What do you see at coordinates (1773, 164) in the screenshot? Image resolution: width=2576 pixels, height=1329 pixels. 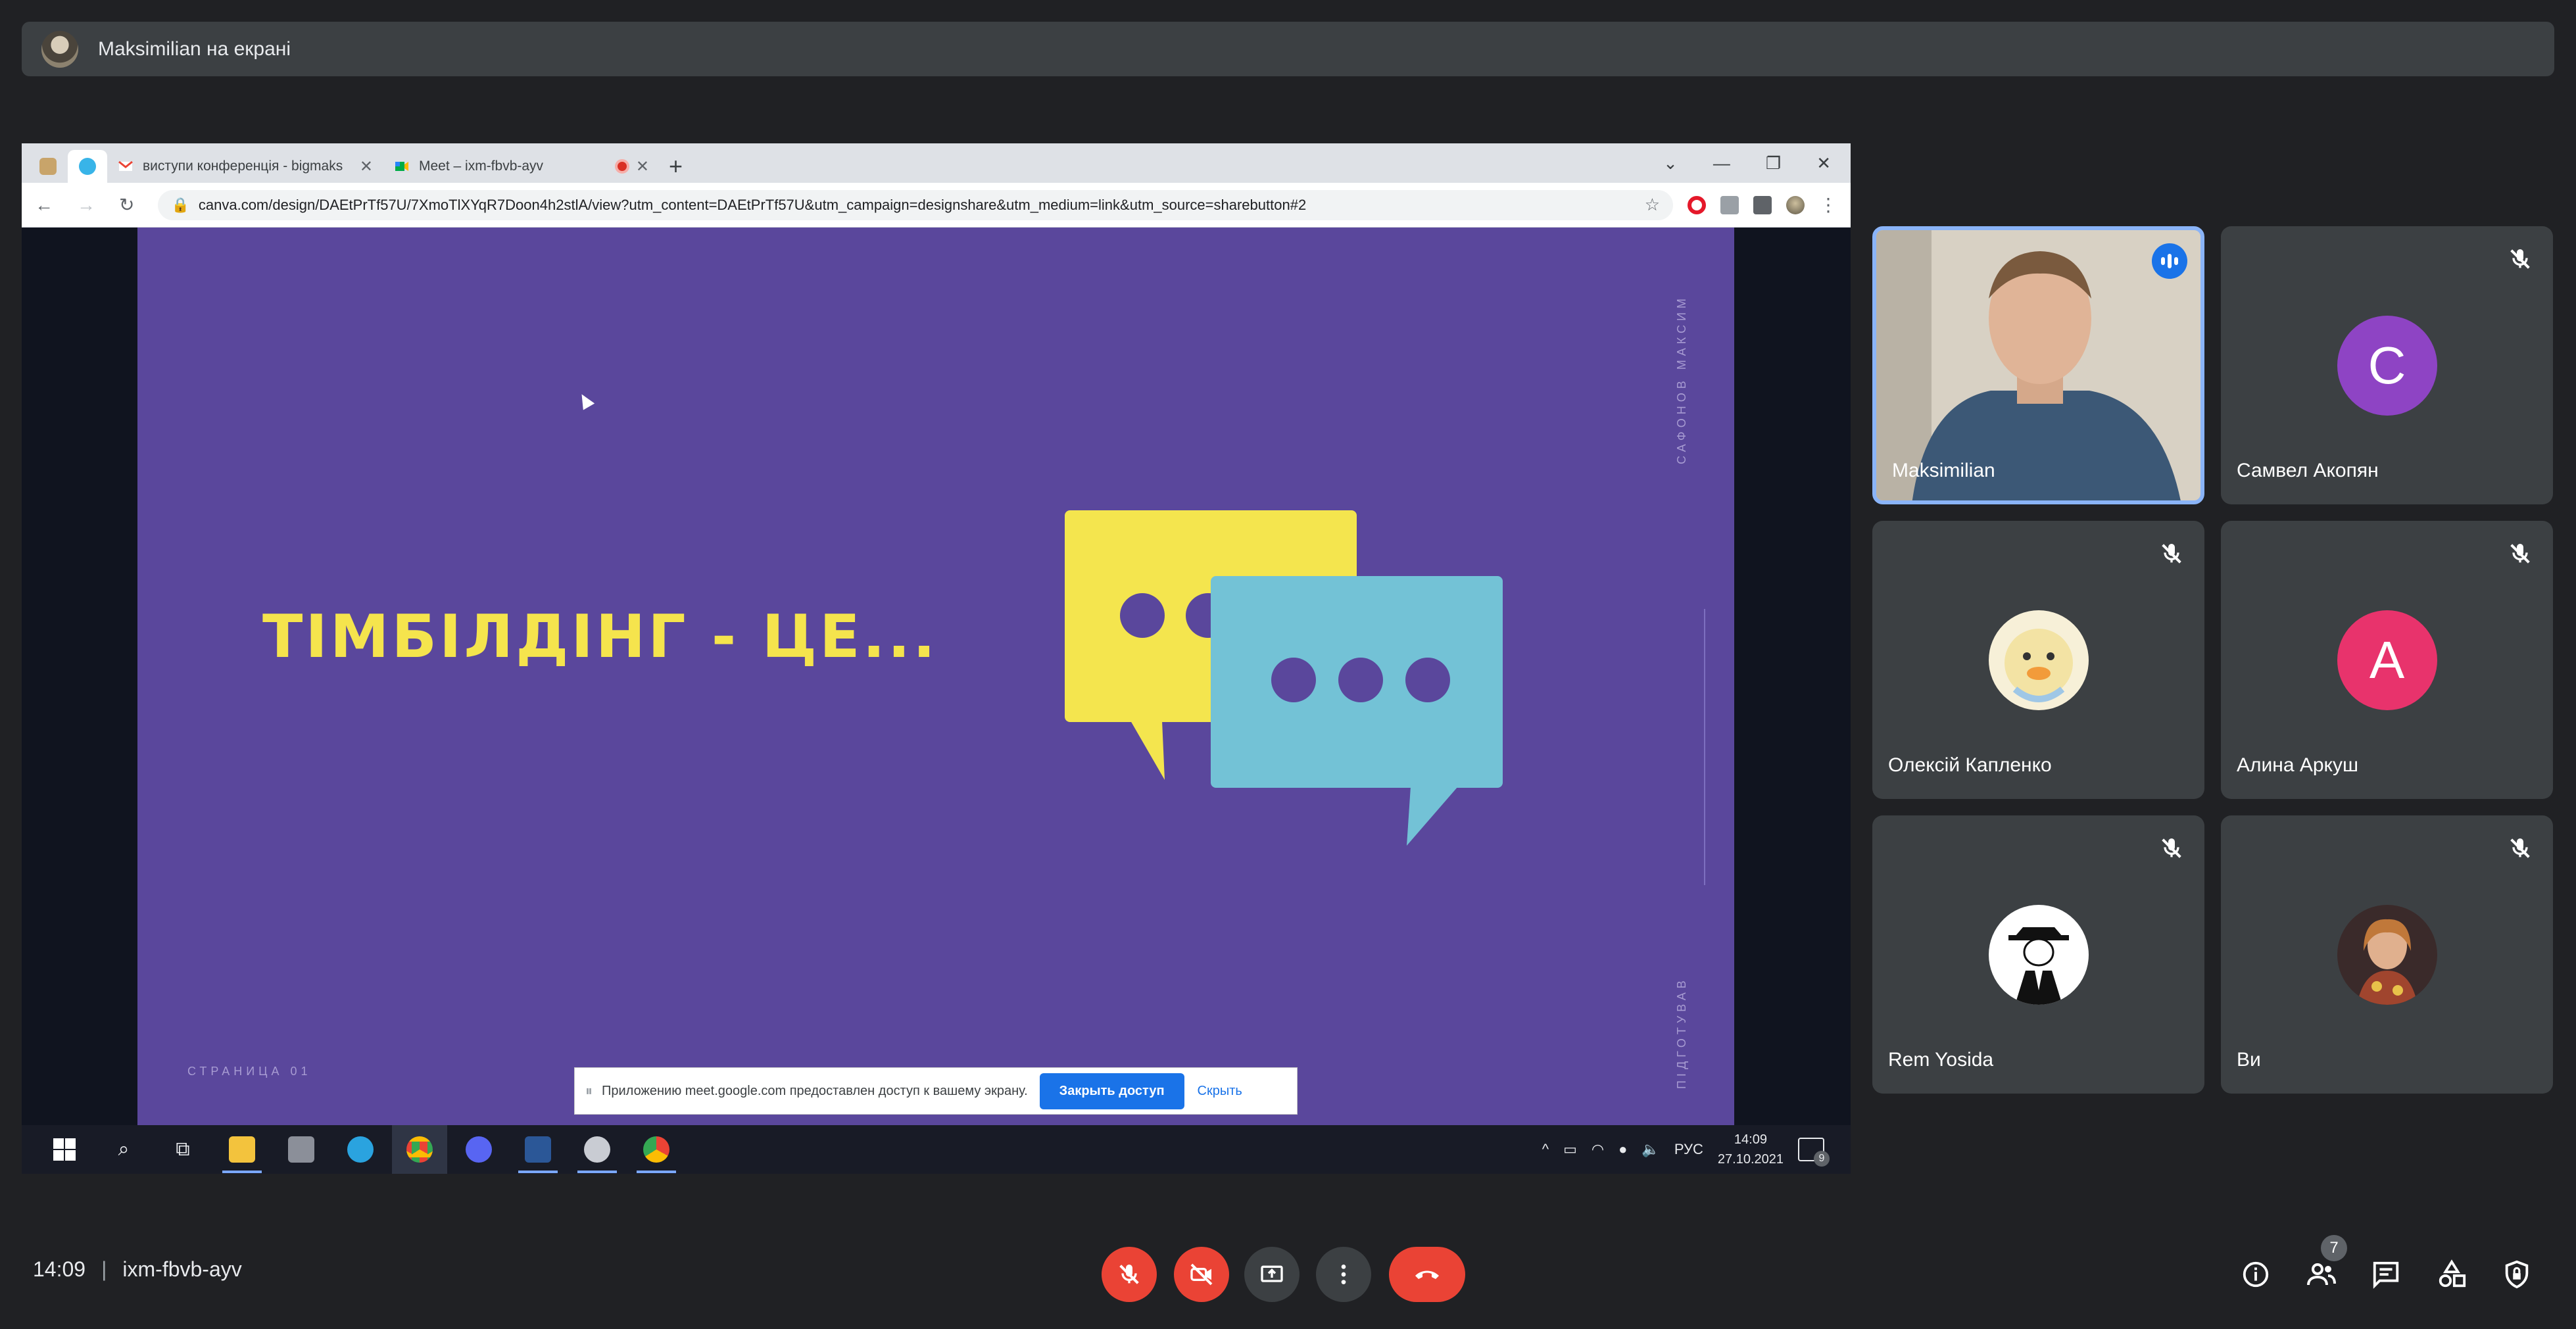 I see `restore-icon: ❐` at bounding box center [1773, 164].